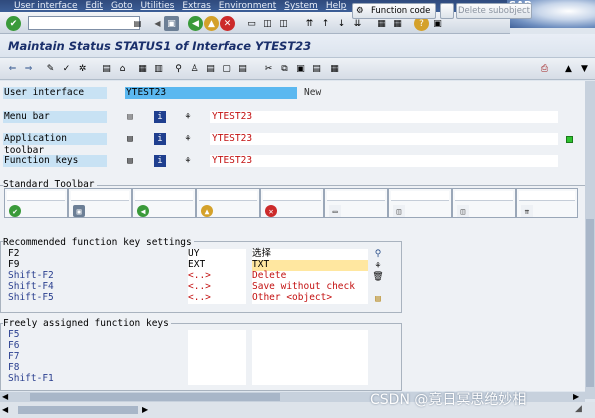 Image resolution: width=595 pixels, height=418 pixels. Describe the element at coordinates (325, 23) in the screenshot. I see `prev-page-icon: ↑` at that location.